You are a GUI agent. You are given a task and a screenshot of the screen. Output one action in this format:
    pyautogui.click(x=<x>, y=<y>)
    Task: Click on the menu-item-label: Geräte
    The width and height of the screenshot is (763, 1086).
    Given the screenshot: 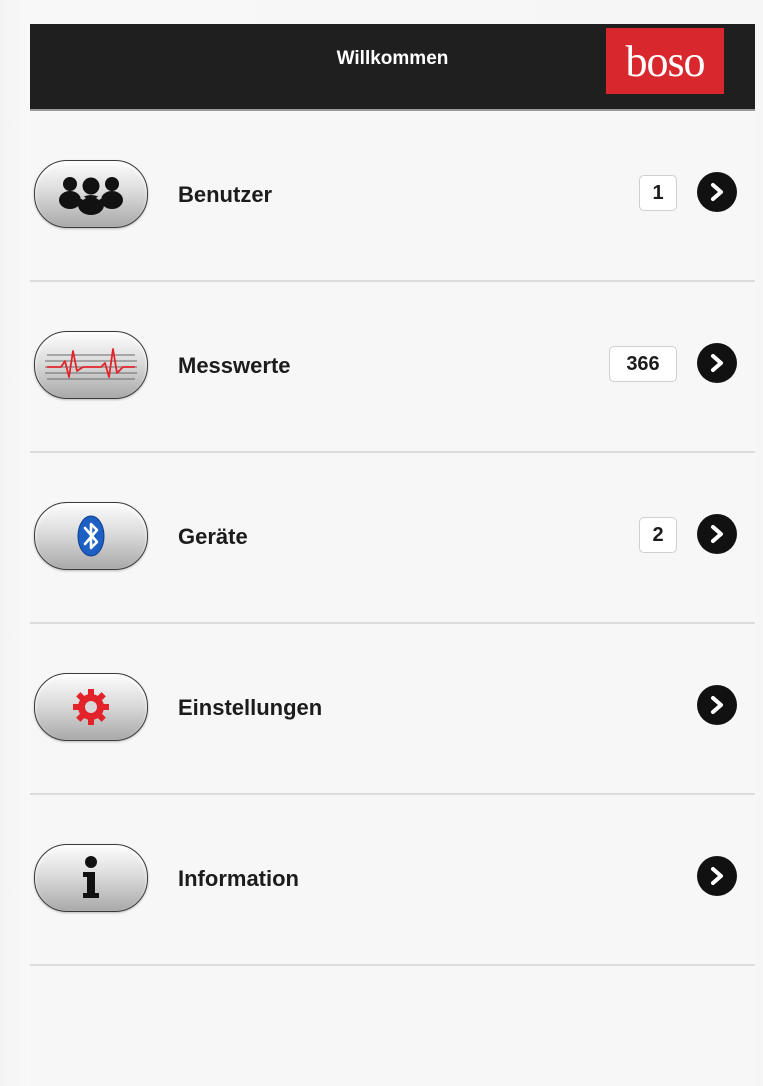 What is the action you would take?
    pyautogui.click(x=213, y=536)
    